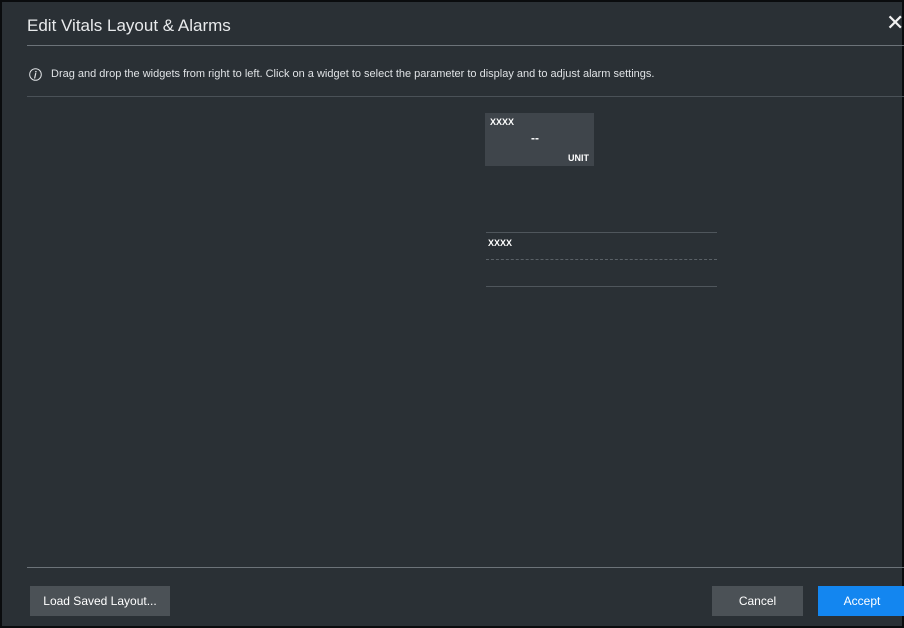 This screenshot has height=628, width=904. I want to click on numeric-widget-label: XXXX, so click(502, 122).